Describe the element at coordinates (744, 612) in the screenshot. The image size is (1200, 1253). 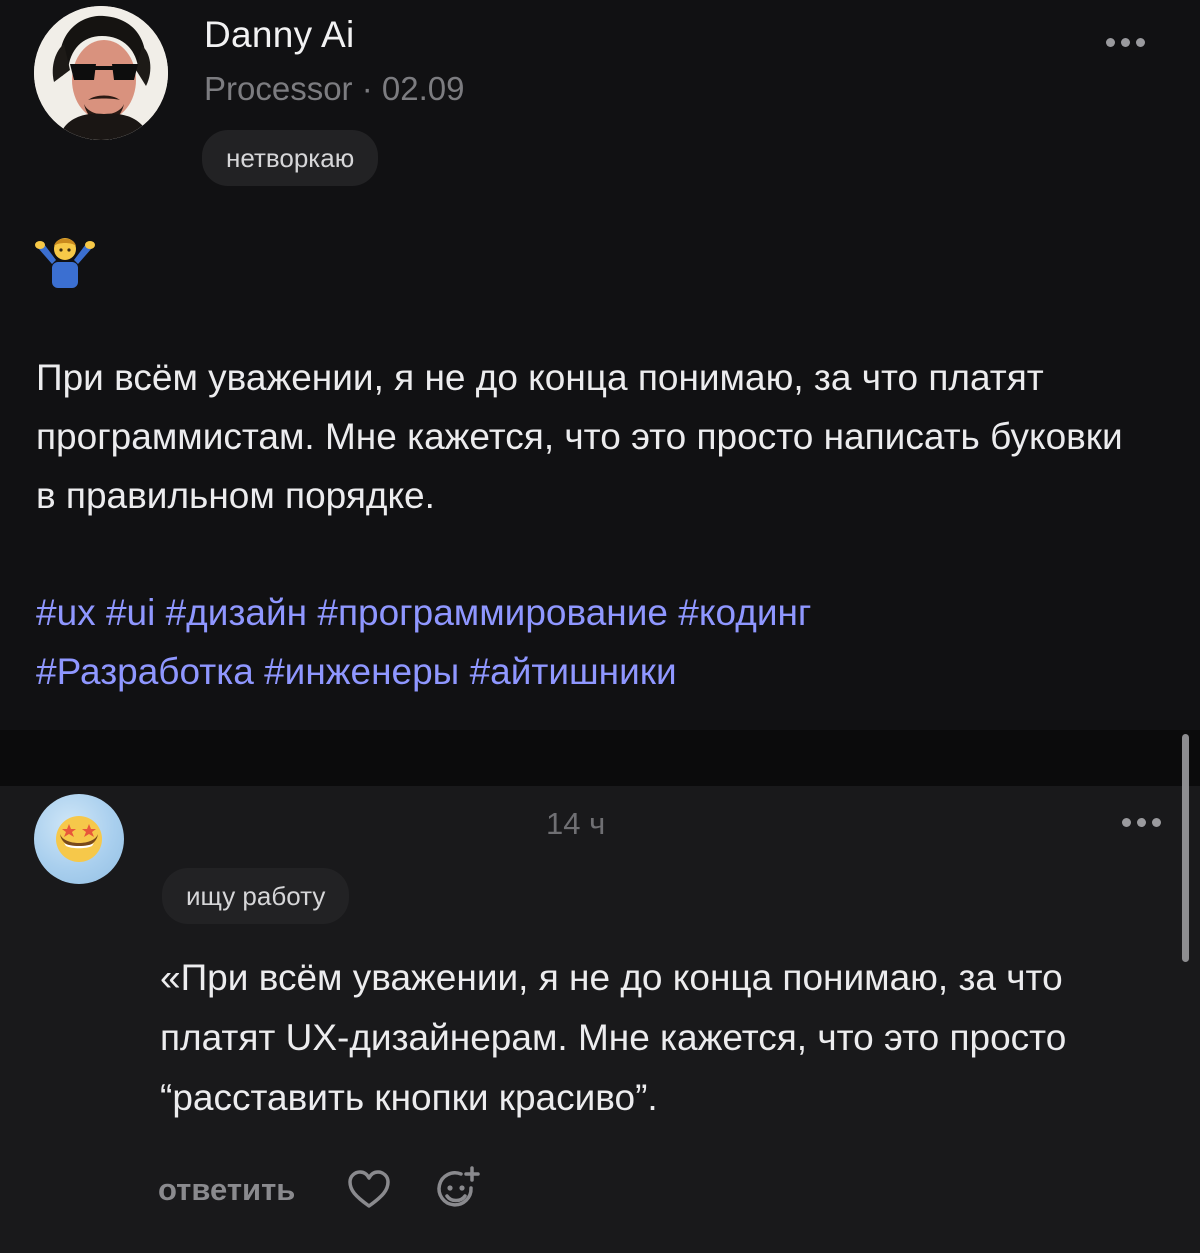
I see `hashtag: #кодинг` at that location.